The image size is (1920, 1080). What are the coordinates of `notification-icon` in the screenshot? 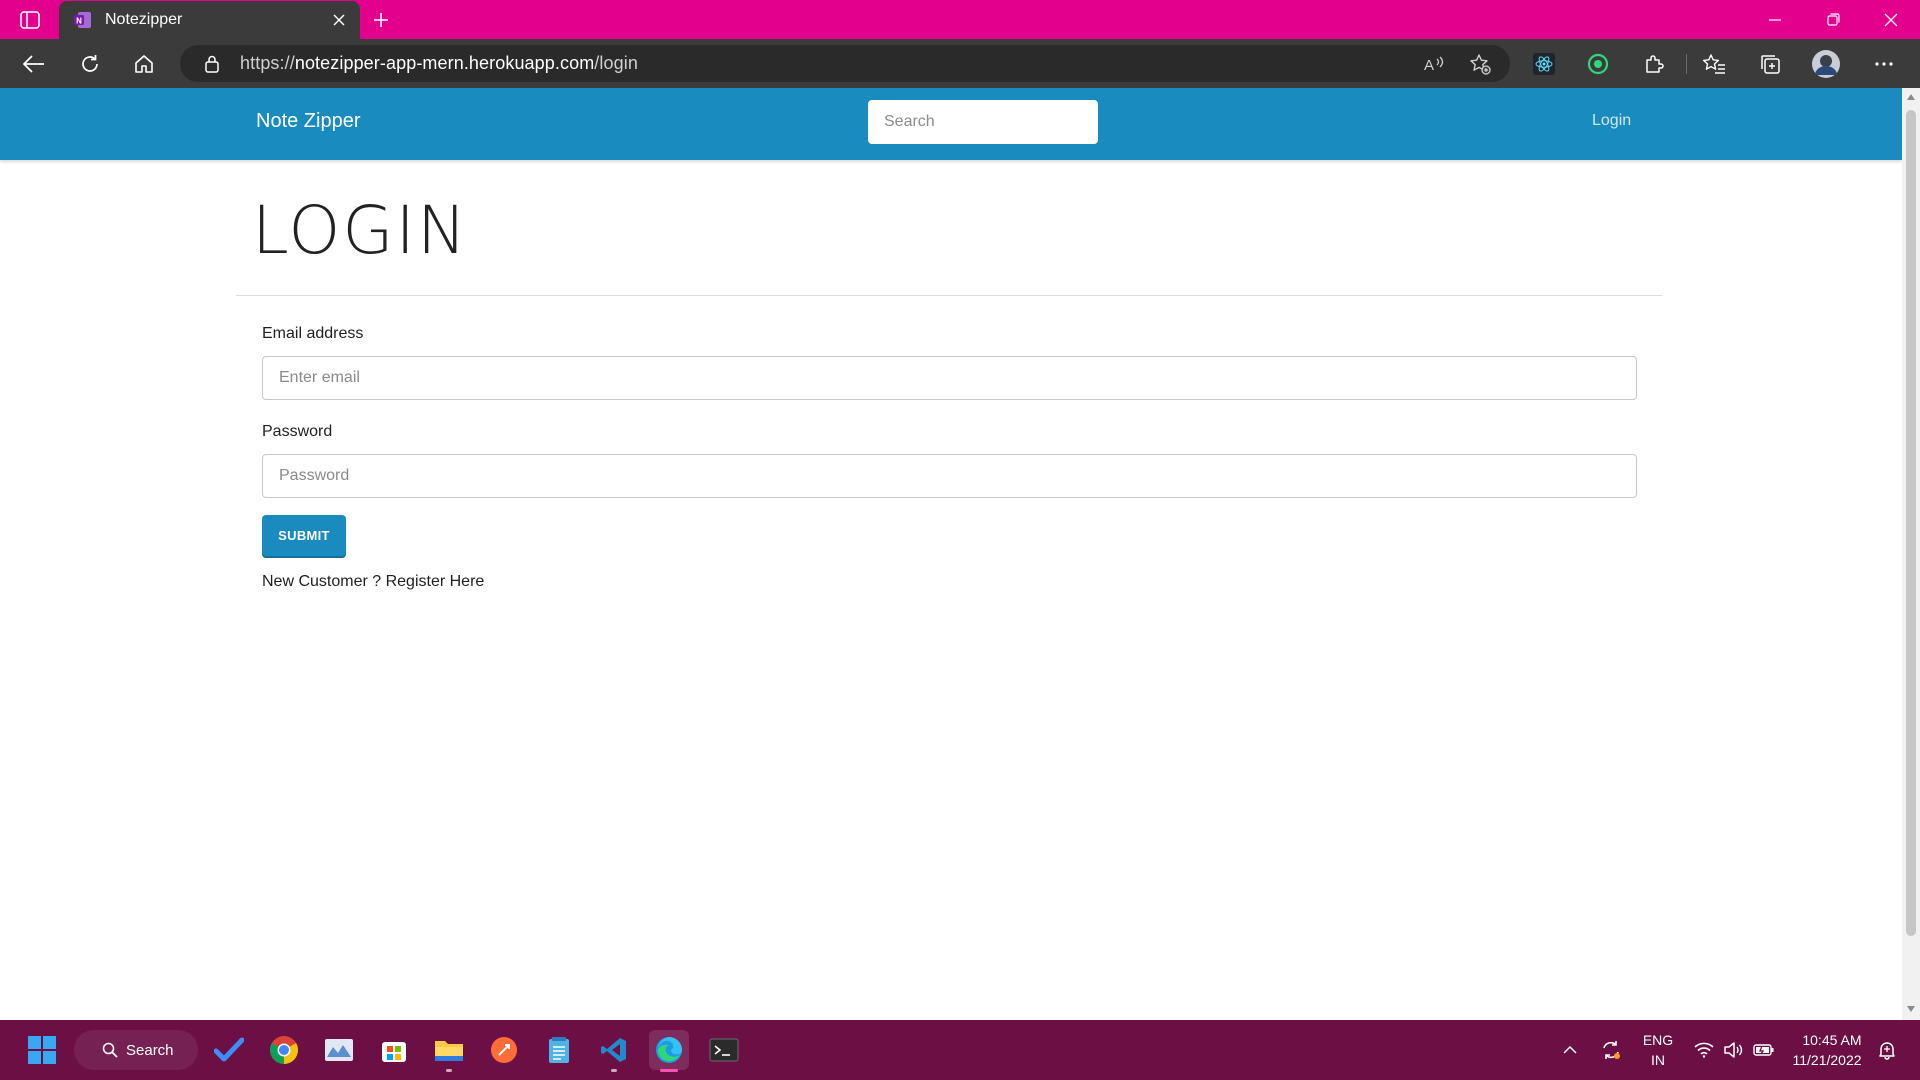 It's located at (1887, 1050).